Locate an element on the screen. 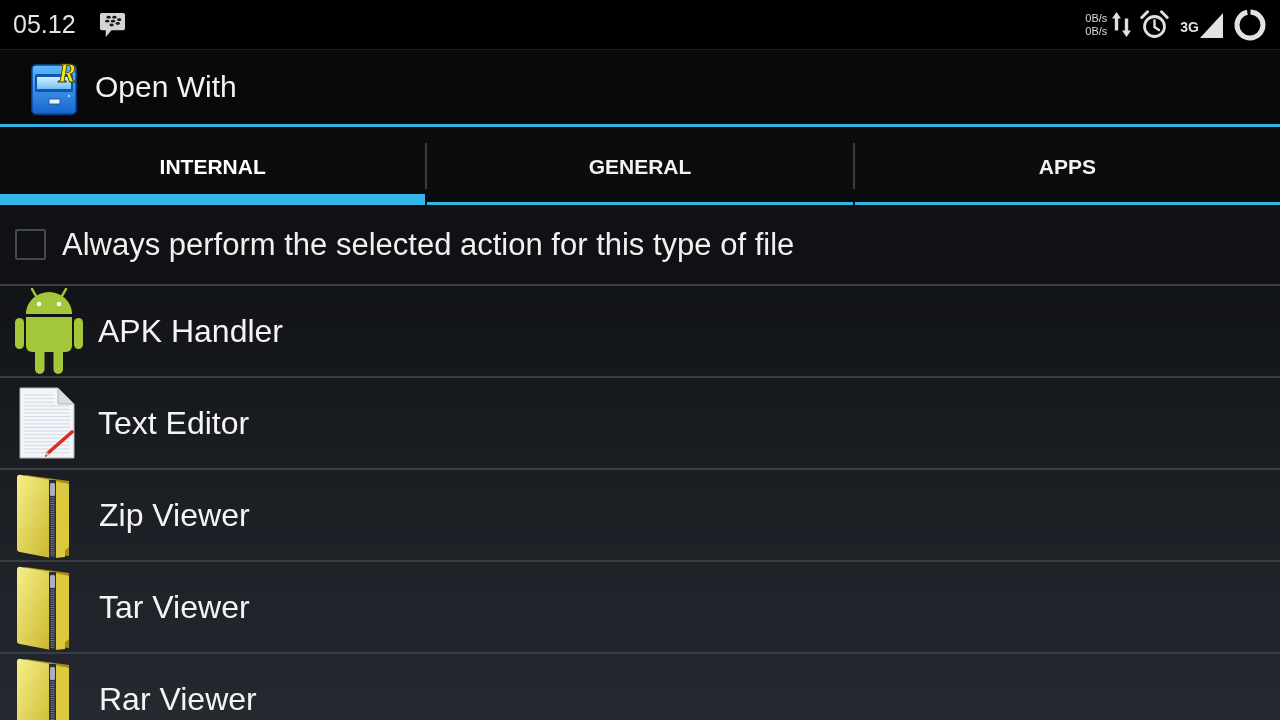 The height and width of the screenshot is (720, 1280). android-robot-icon is located at coordinates (49, 331).